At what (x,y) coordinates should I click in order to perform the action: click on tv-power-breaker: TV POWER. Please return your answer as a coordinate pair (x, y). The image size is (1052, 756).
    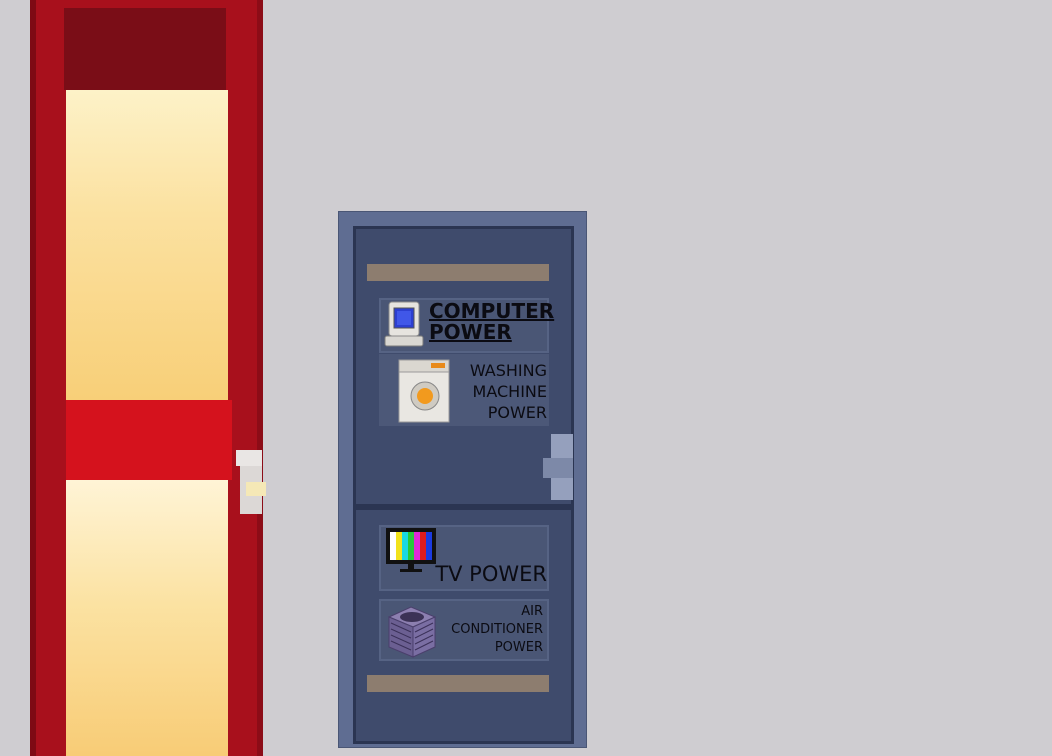
    Looking at the image, I should click on (464, 558).